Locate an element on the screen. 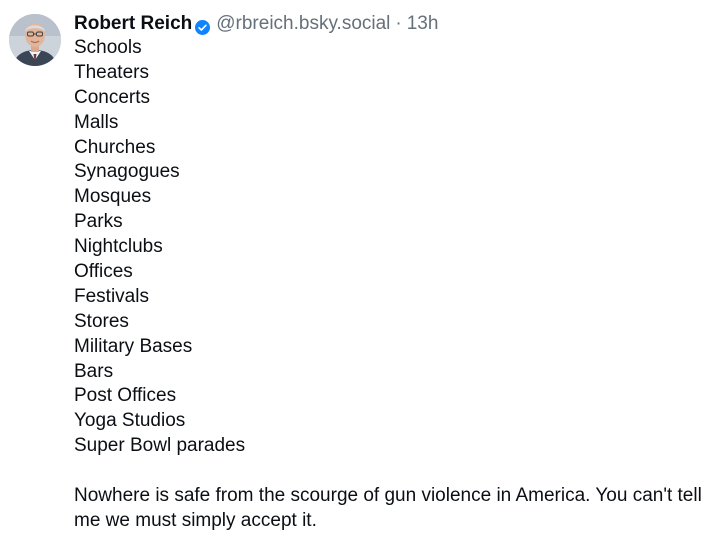  list-item: Yoga Studios is located at coordinates (130, 421).